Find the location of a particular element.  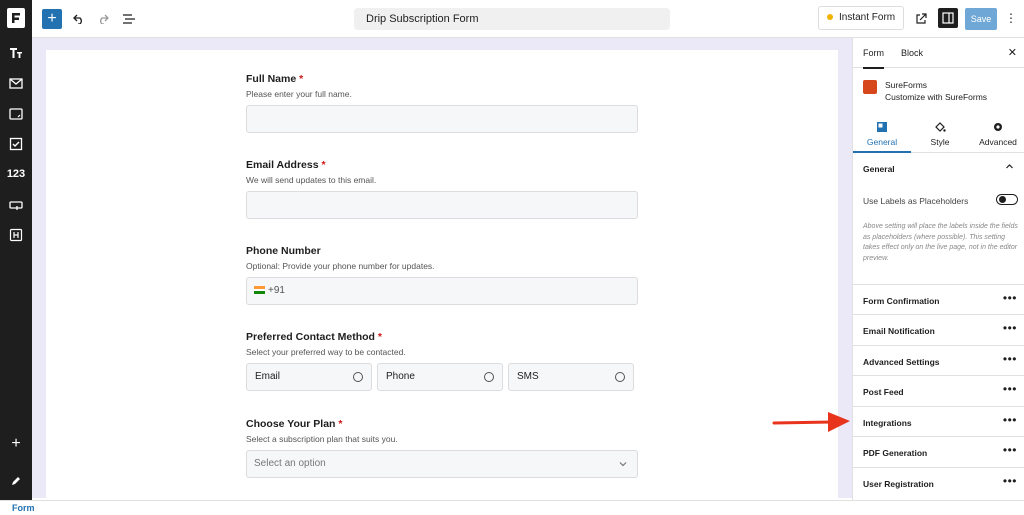

instant-form-button: Instant Form is located at coordinates (861, 18).